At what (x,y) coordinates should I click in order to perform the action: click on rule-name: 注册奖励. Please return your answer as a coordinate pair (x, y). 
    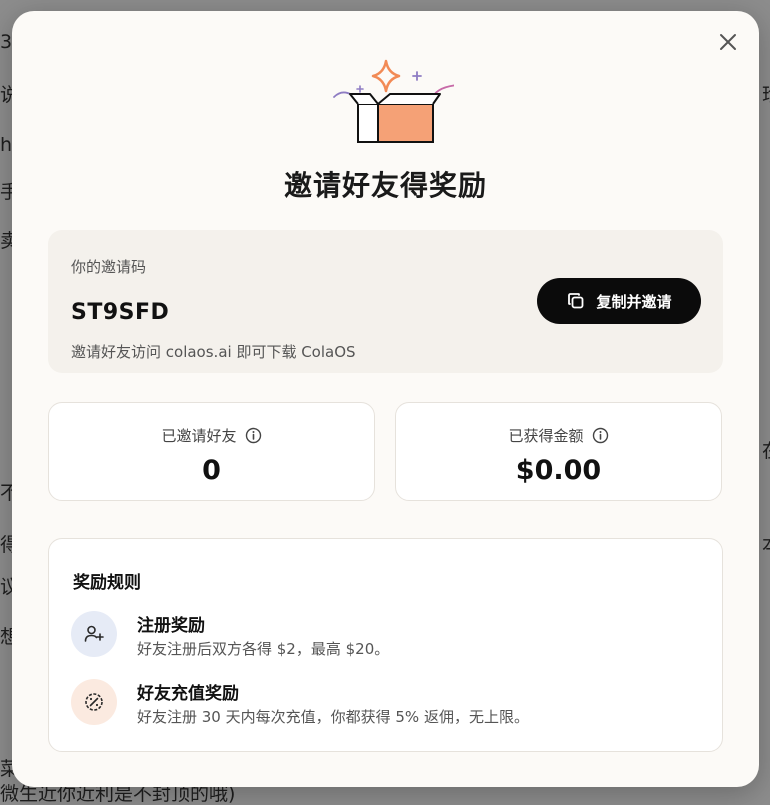
    Looking at the image, I should click on (171, 626).